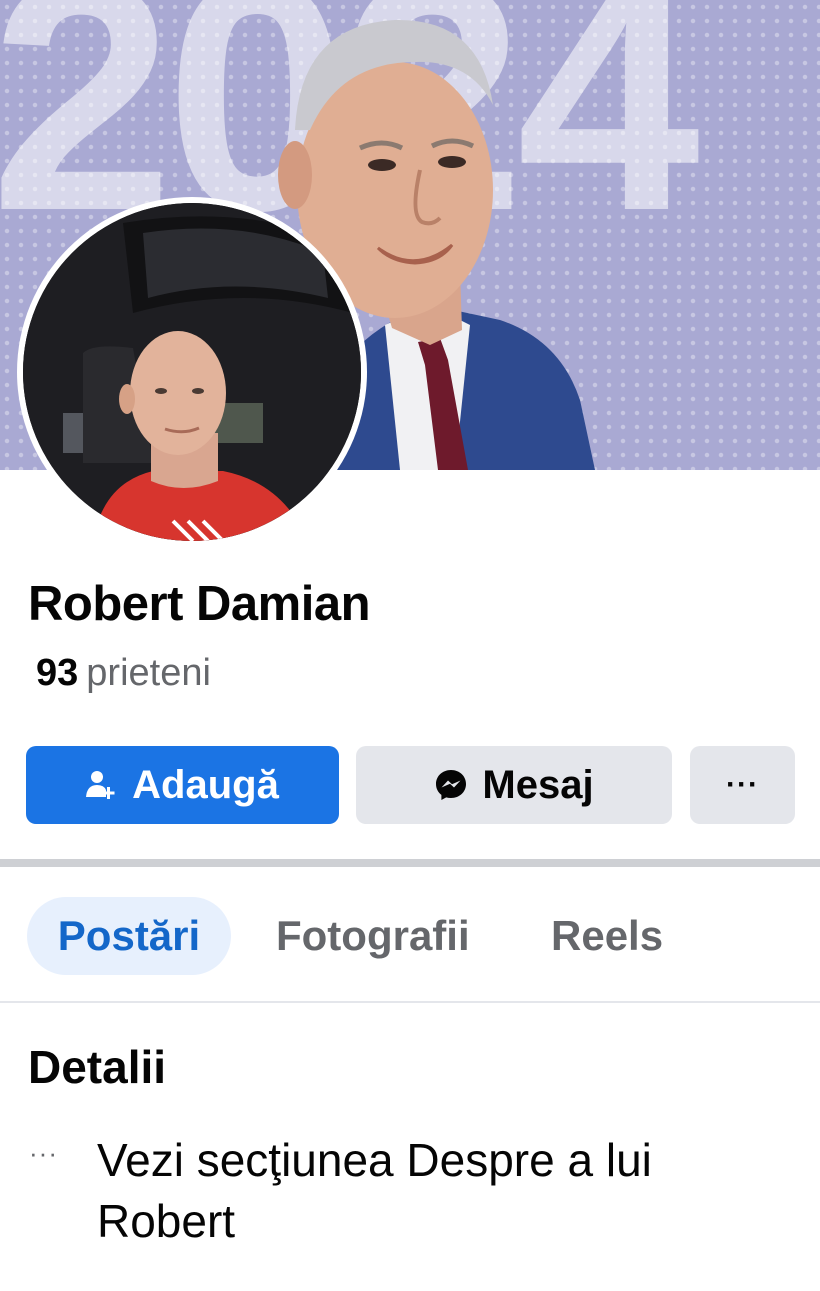 The image size is (820, 1291). What do you see at coordinates (410, 863) in the screenshot?
I see `section-divider` at bounding box center [410, 863].